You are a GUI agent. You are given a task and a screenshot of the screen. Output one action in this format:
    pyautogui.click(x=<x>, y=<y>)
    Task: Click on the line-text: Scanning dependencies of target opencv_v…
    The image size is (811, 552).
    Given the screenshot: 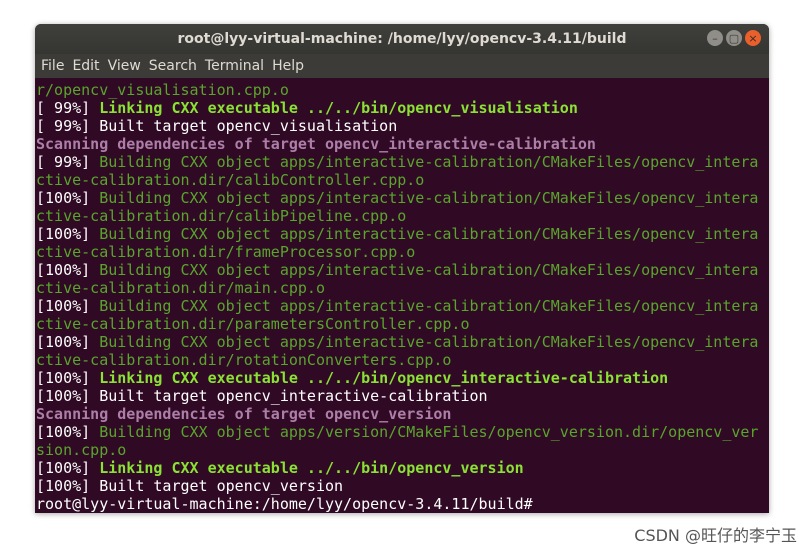 What is the action you would take?
    pyautogui.click(x=244, y=414)
    